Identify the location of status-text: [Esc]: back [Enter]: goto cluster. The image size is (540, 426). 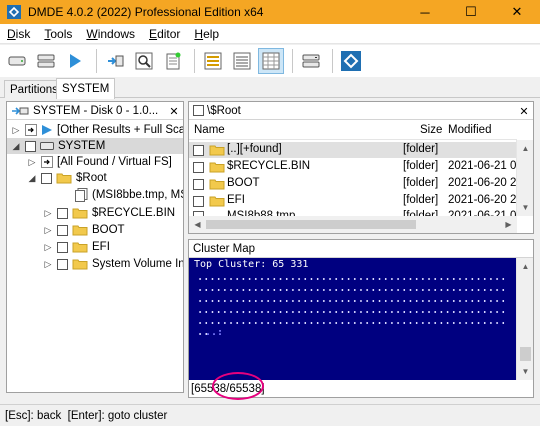
(86, 415).